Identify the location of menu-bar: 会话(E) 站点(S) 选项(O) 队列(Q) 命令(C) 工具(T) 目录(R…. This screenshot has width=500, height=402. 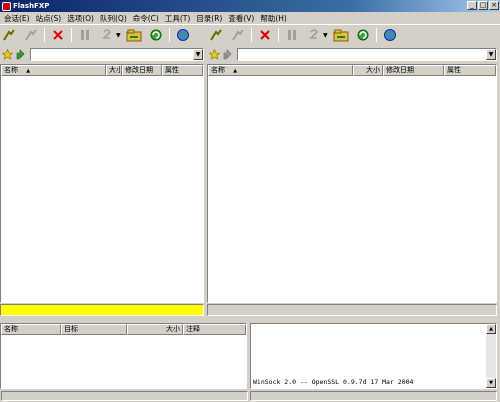
(250, 18).